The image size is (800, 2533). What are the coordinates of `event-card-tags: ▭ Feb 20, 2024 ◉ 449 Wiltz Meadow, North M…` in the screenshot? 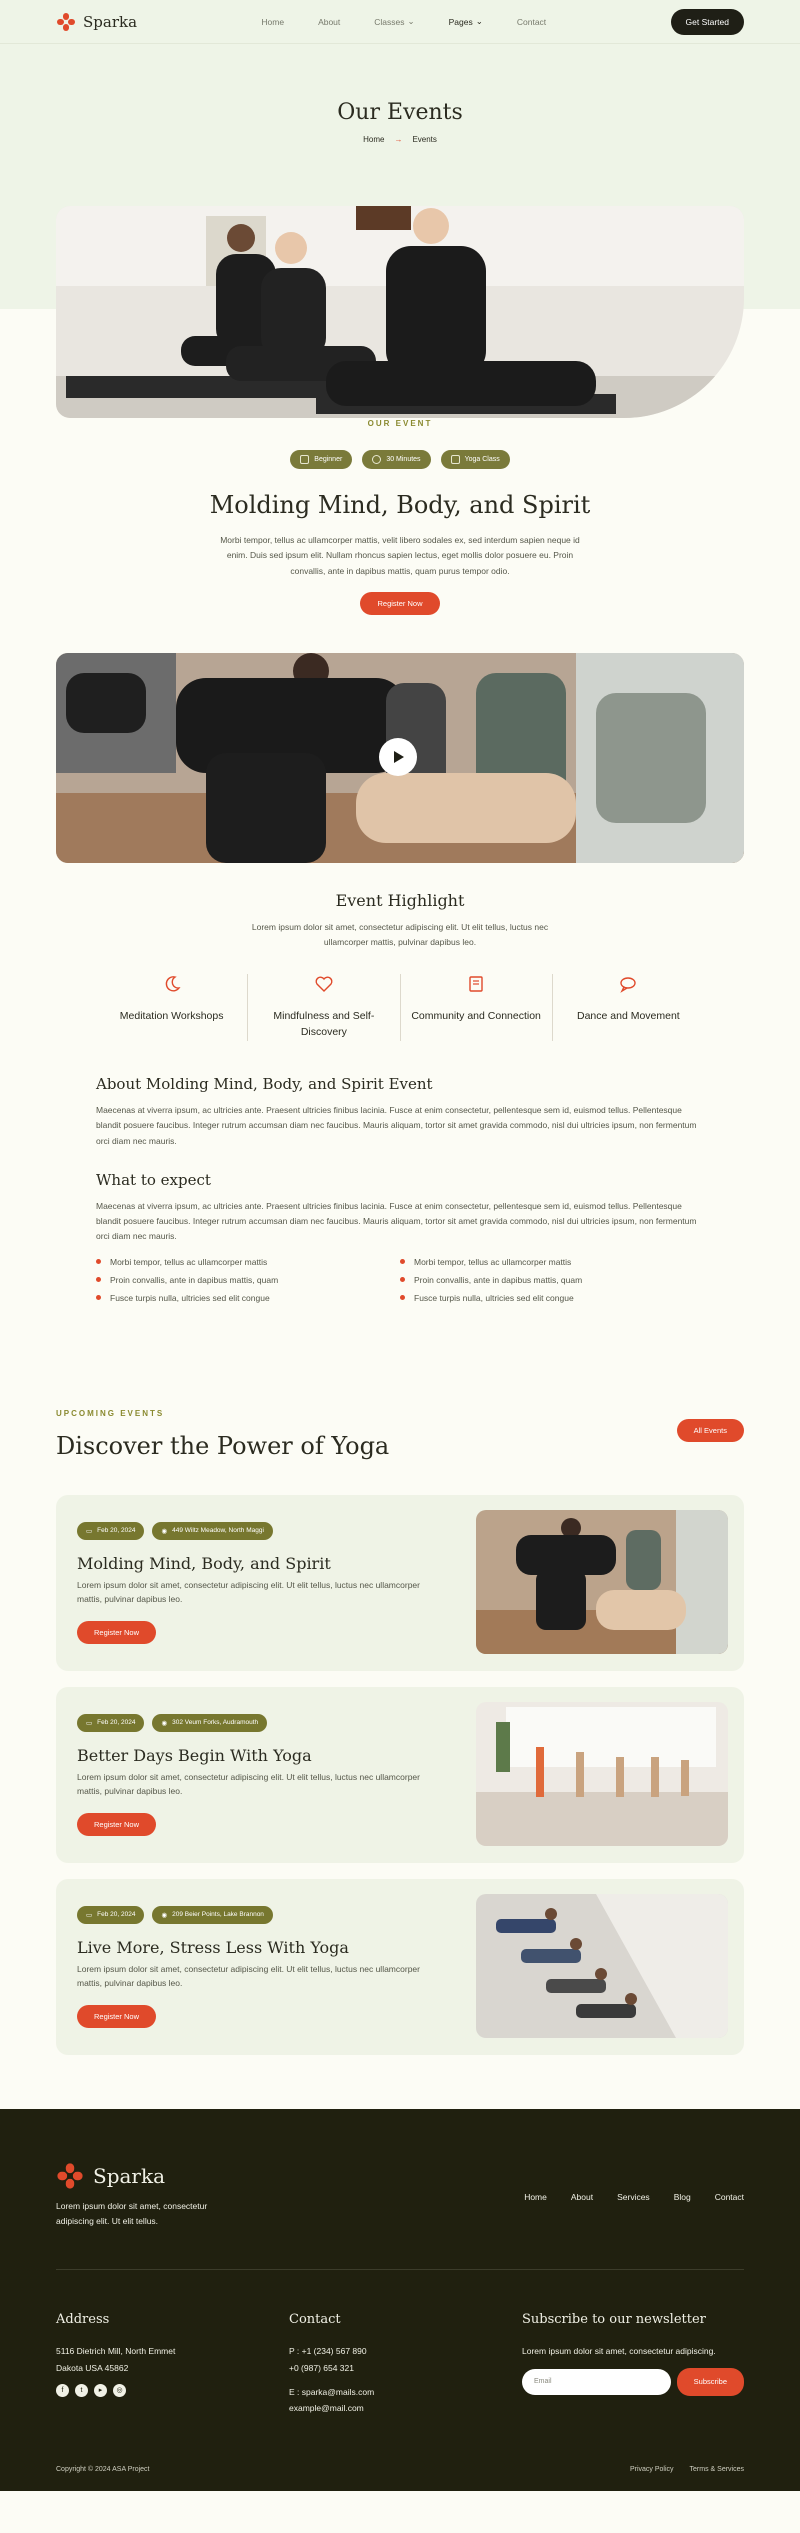 It's located at (175, 1530).